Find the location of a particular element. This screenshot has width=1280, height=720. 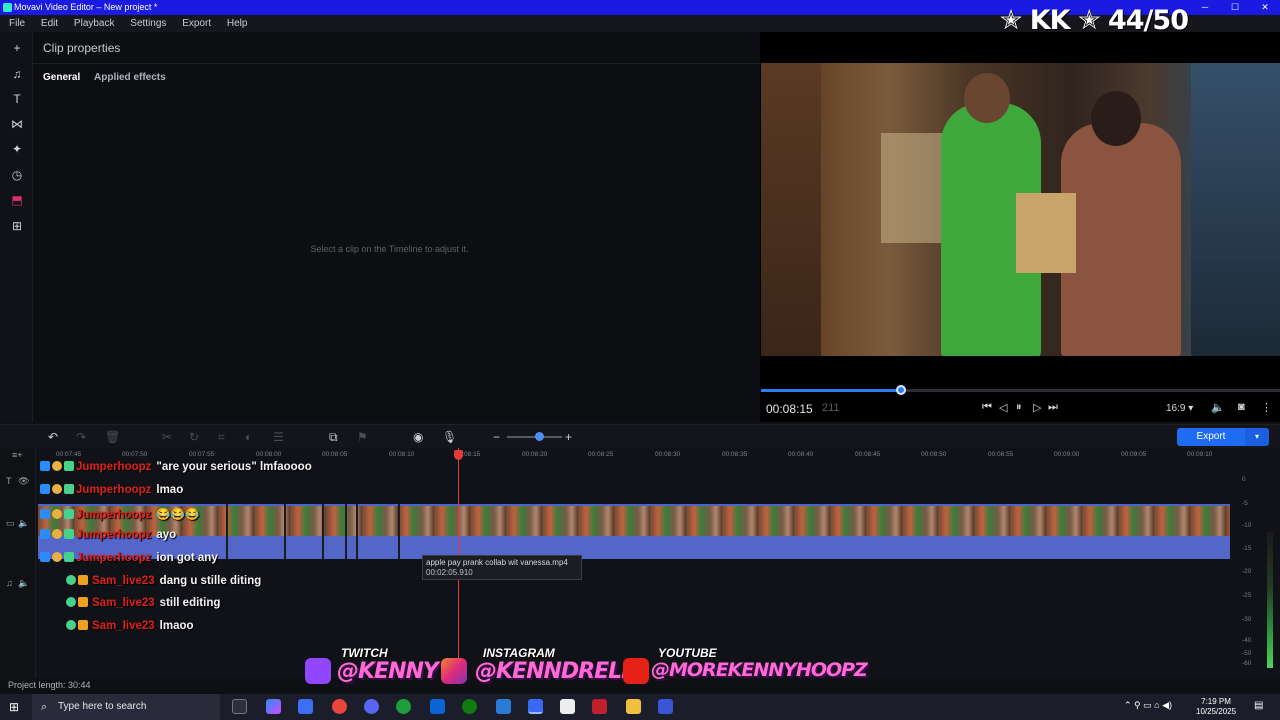

xbox-icon is located at coordinates (469, 706).